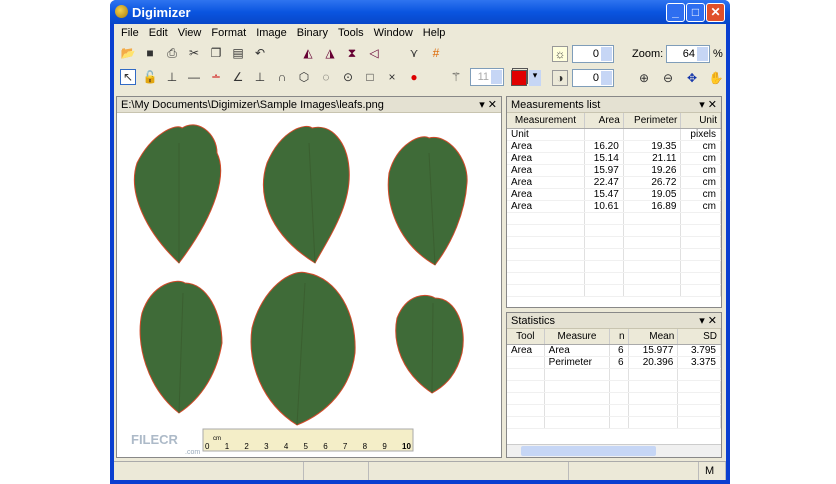 The height and width of the screenshot is (484, 836). Describe the element at coordinates (614, 194) in the screenshot. I see `table-row: Area 15.47 19.05 cm` at that location.